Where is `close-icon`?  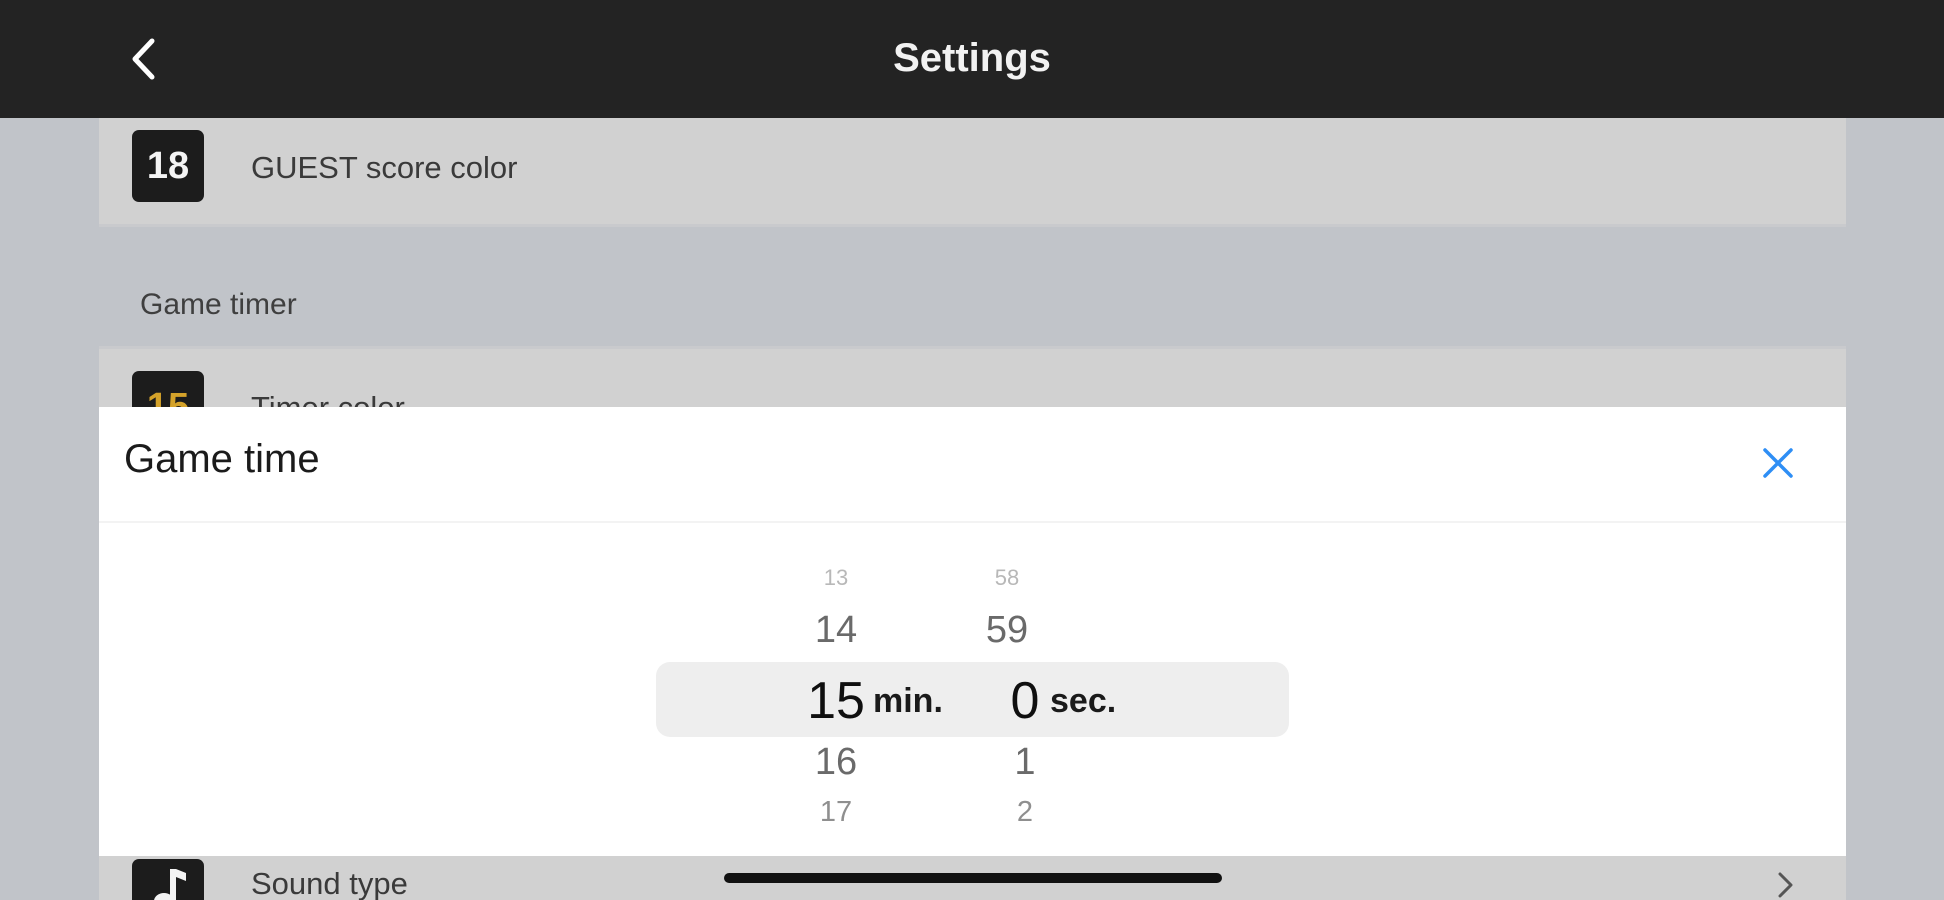 close-icon is located at coordinates (1778, 463).